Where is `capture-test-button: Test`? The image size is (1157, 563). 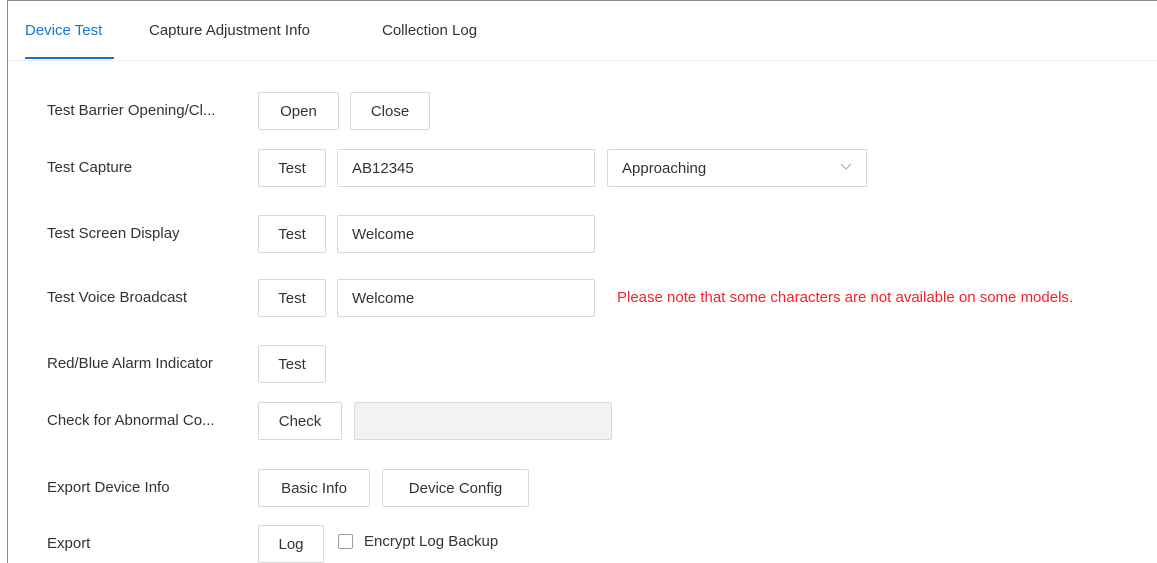 capture-test-button: Test is located at coordinates (292, 168).